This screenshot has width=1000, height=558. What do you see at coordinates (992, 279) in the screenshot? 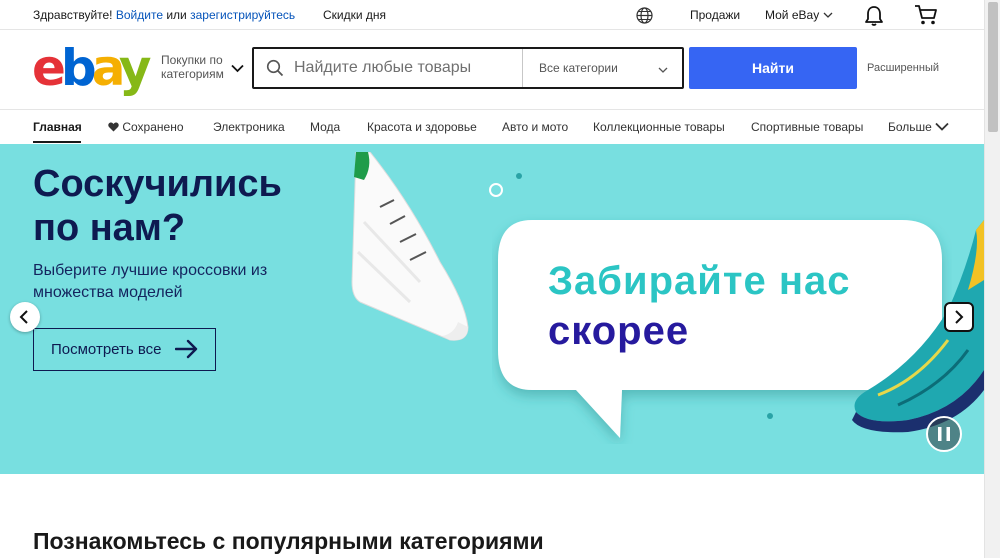
I see `page-scrollbar` at bounding box center [992, 279].